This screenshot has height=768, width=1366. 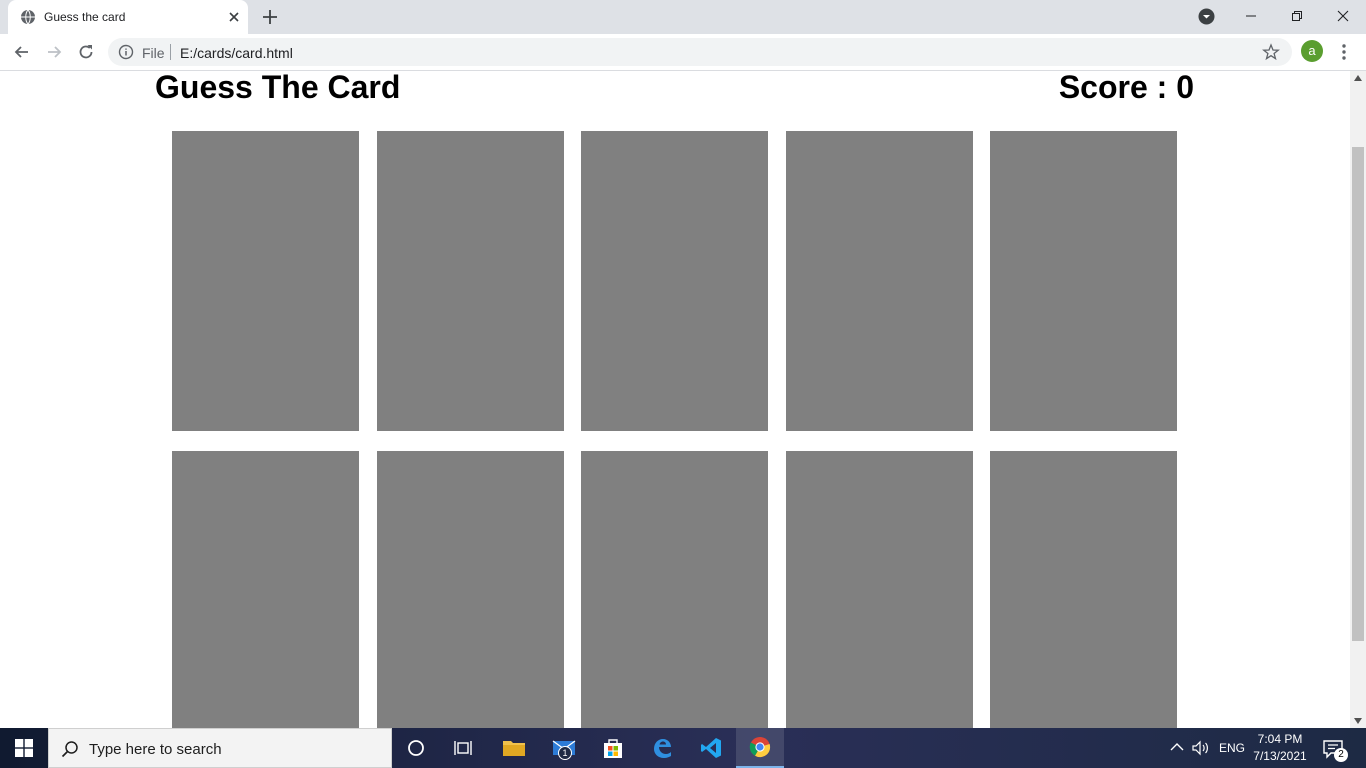 What do you see at coordinates (1280, 756) in the screenshot?
I see `clock-date: 7/13/2021` at bounding box center [1280, 756].